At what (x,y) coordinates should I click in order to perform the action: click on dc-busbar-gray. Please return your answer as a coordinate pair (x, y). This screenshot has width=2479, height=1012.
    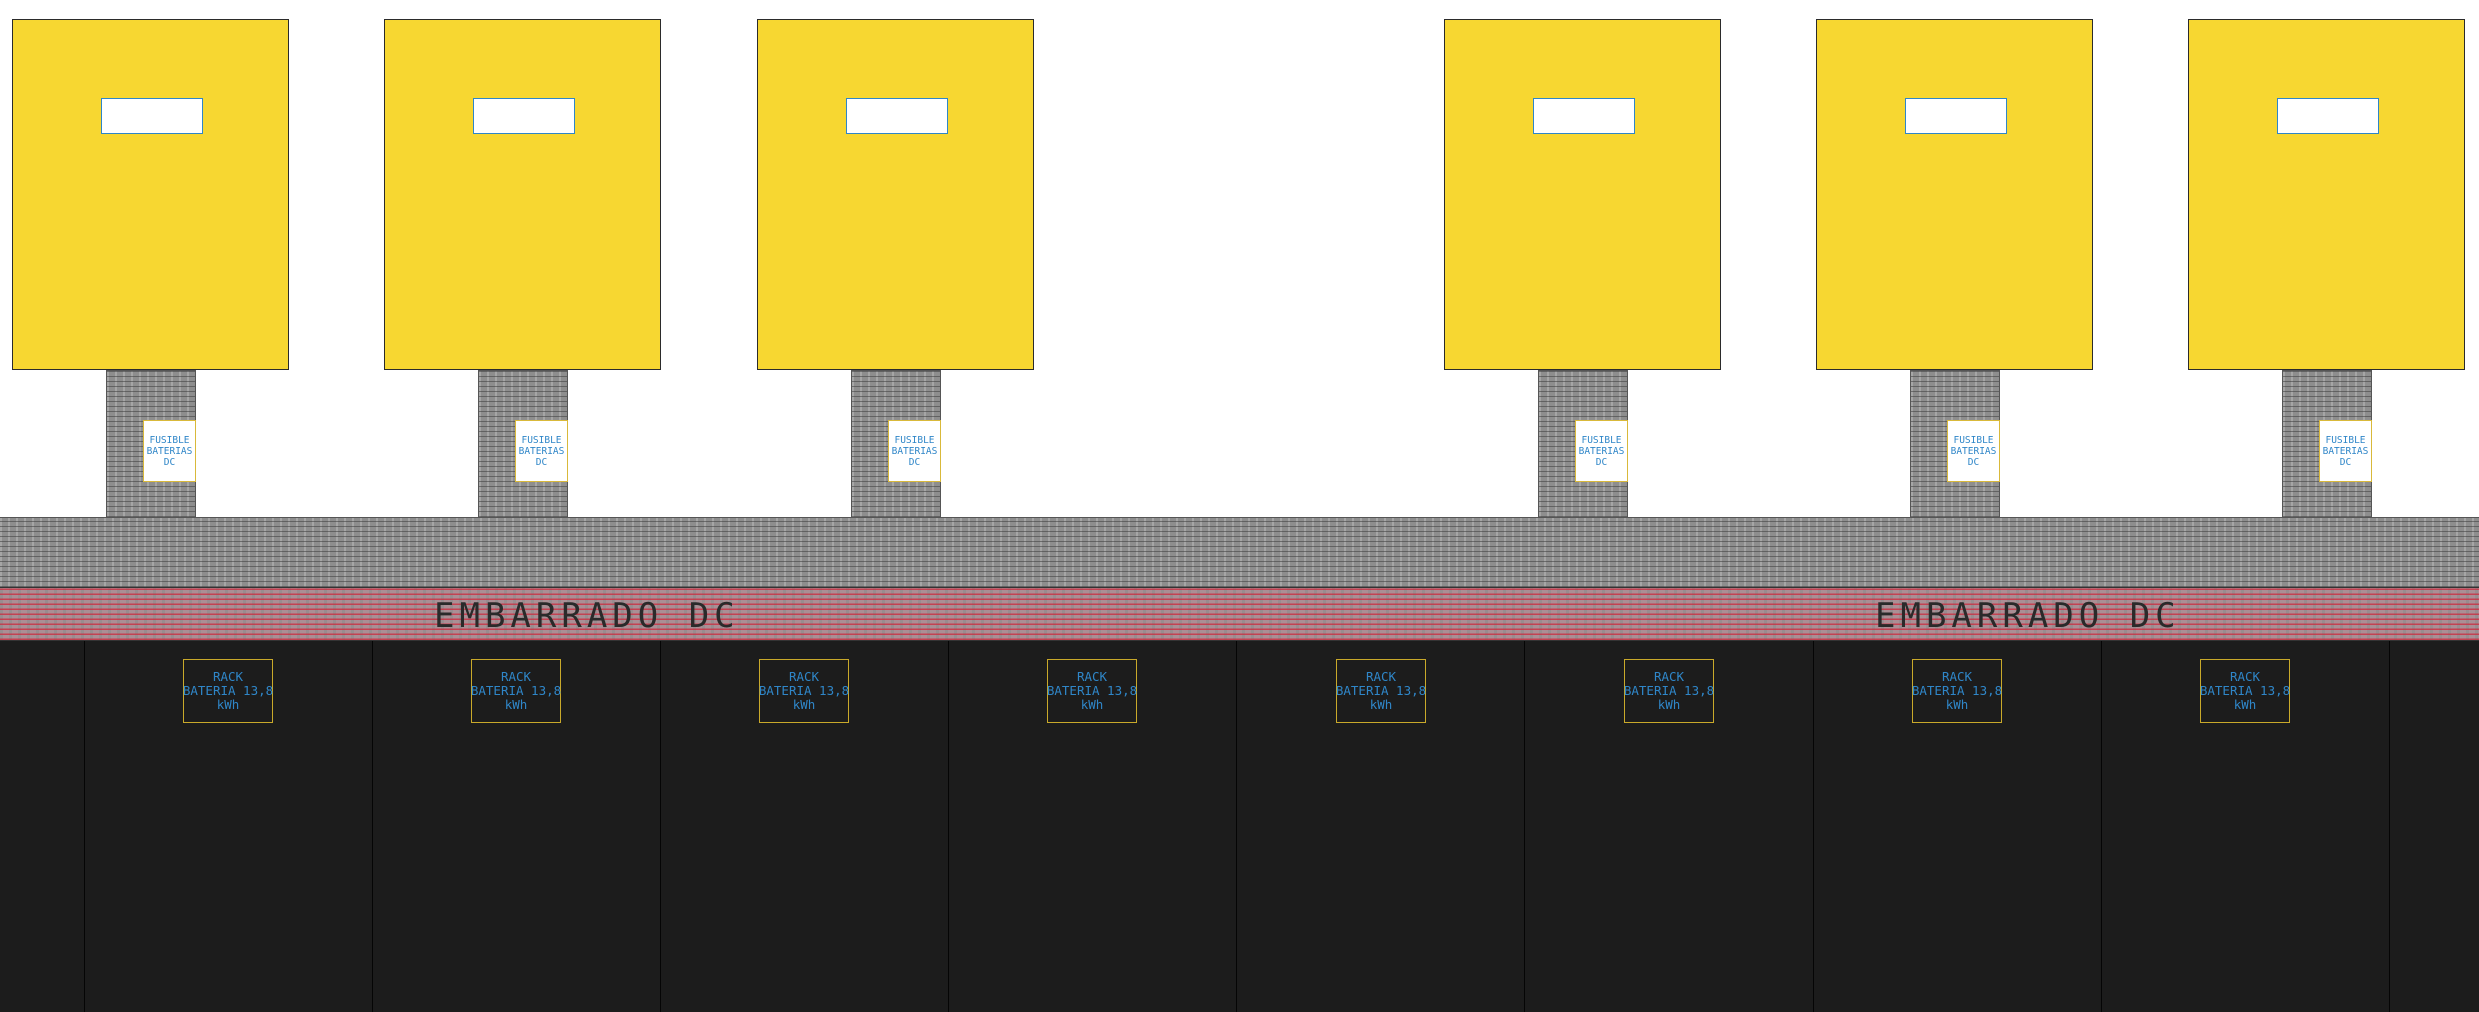
    Looking at the image, I should click on (1239, 552).